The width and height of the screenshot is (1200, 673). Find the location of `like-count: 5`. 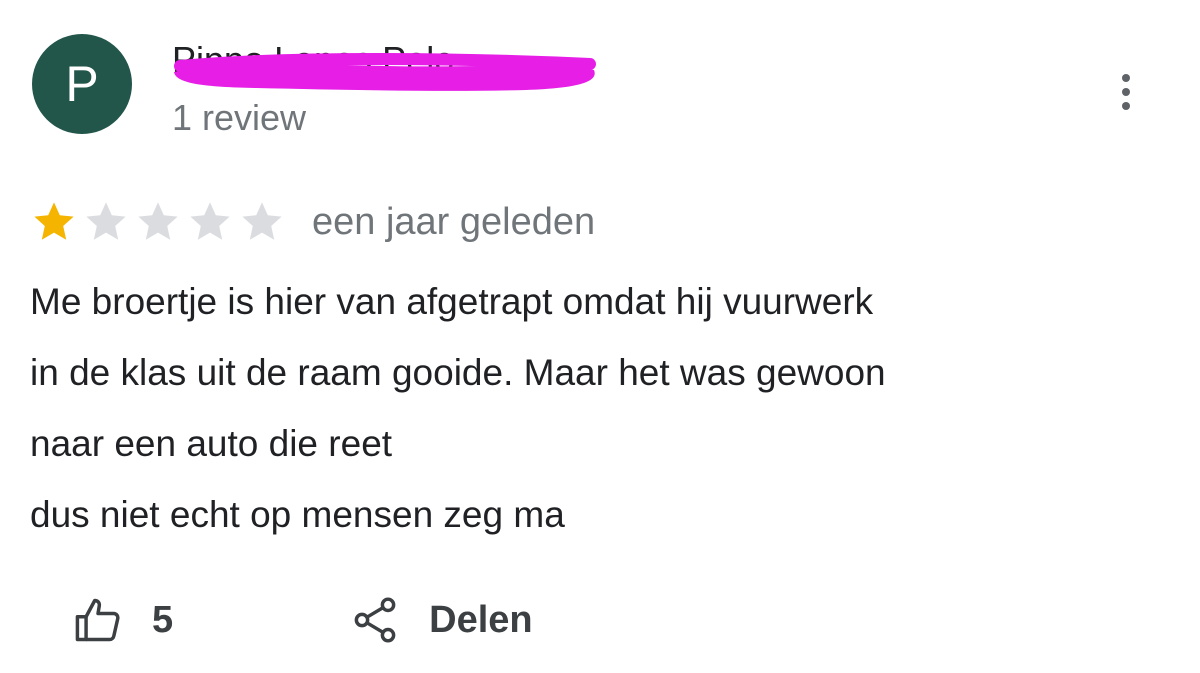

like-count: 5 is located at coordinates (163, 619).